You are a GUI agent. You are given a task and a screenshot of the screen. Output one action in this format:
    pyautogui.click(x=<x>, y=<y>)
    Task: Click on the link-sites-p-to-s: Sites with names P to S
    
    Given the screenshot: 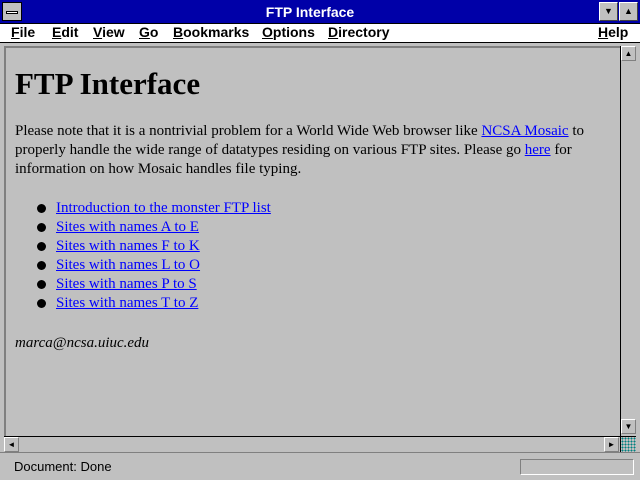 What is the action you would take?
    pyautogui.click(x=126, y=284)
    